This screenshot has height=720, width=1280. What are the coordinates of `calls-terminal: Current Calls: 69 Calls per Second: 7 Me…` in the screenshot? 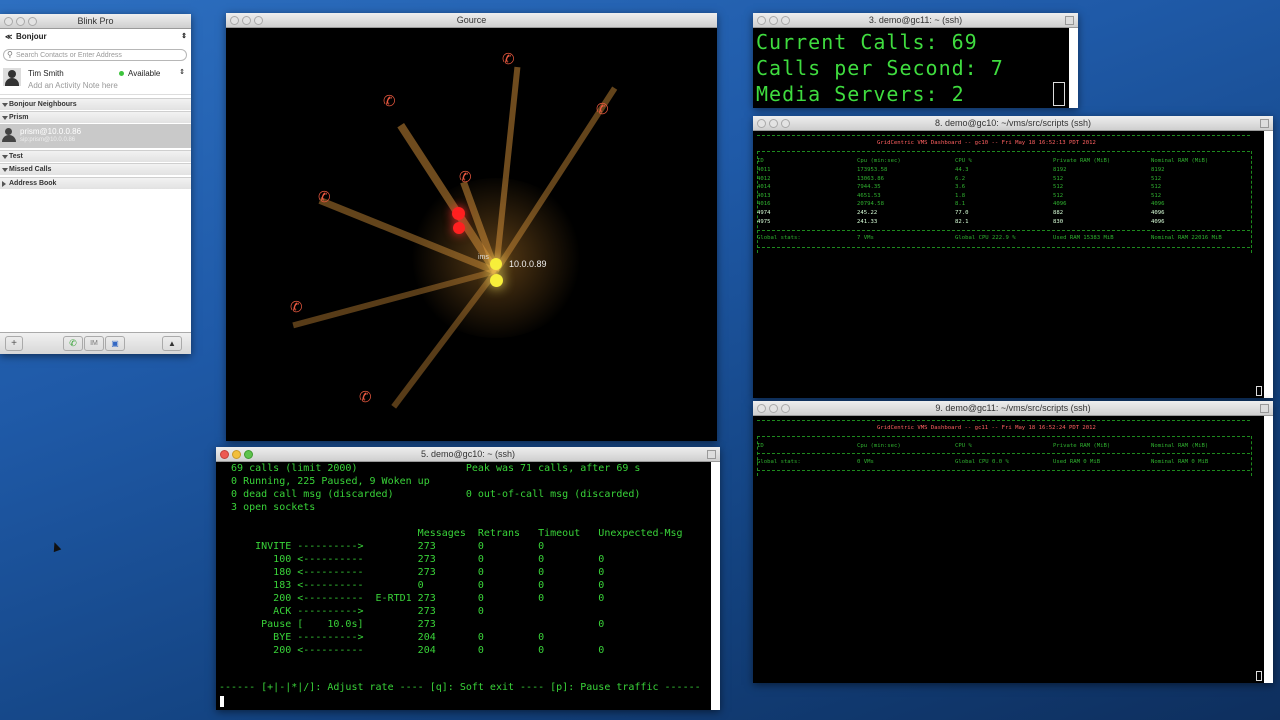 It's located at (911, 68).